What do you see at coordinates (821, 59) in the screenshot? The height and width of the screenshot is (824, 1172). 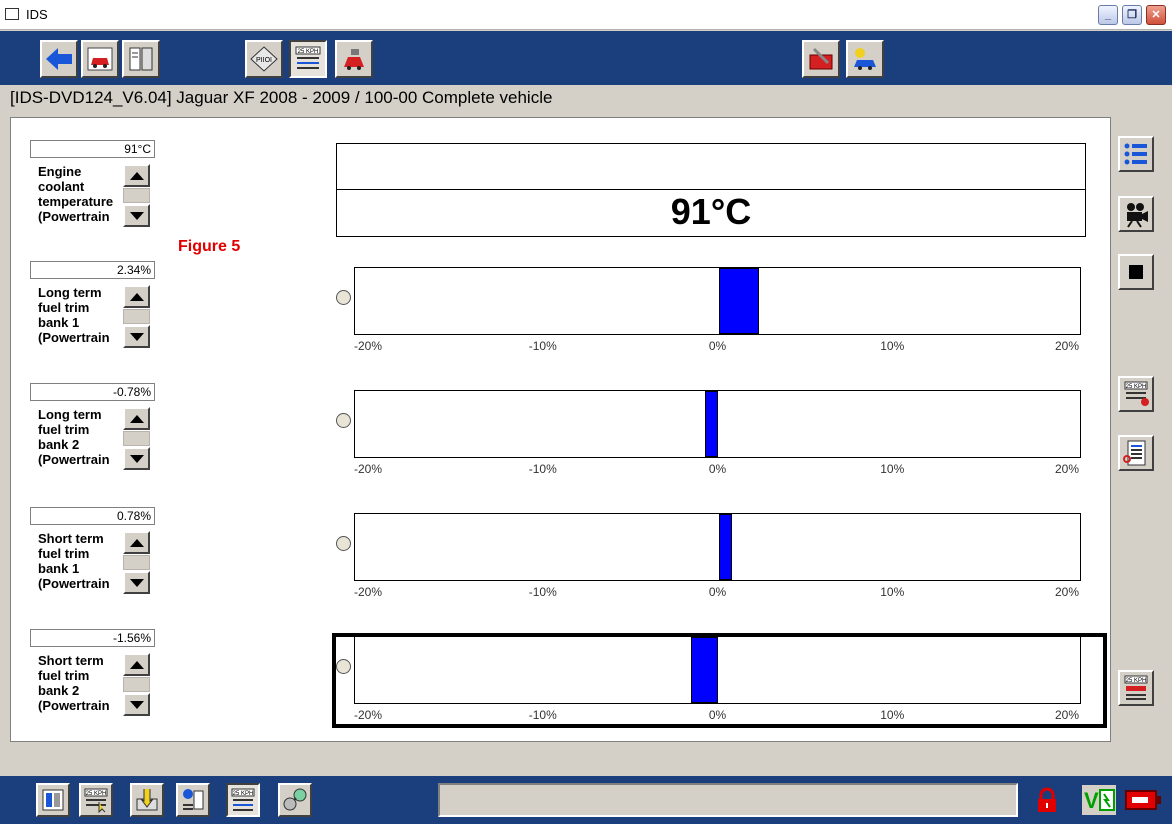 I see `settings-button` at bounding box center [821, 59].